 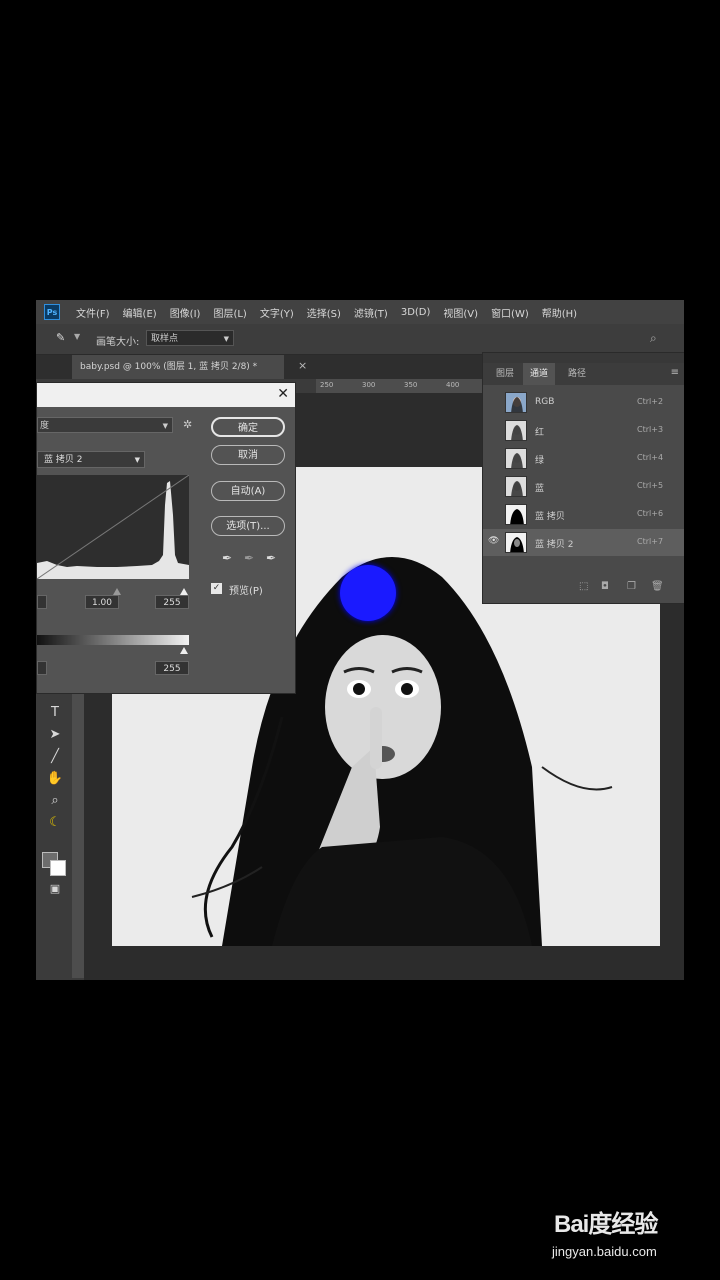 I want to click on sample-size-select: 取样点 ▼, so click(x=190, y=338).